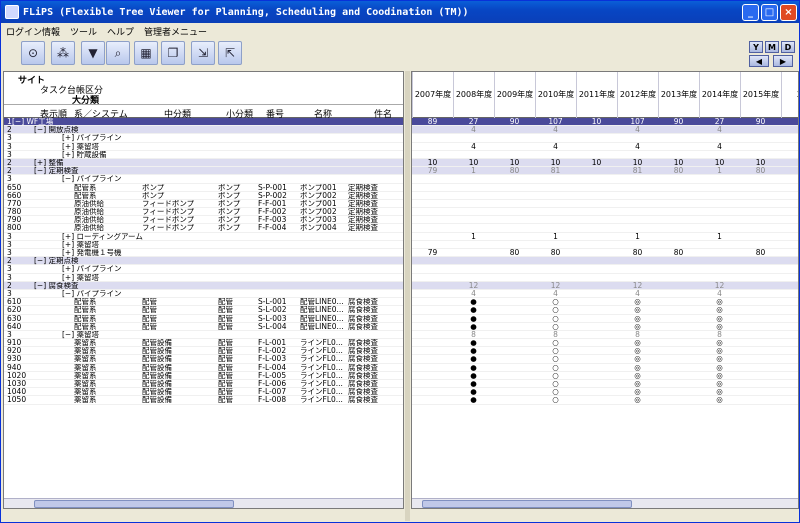 Image resolution: width=800 pixels, height=523 pixels. What do you see at coordinates (33, 53) in the screenshot?
I see `binoculars-icon: ⊙` at bounding box center [33, 53].